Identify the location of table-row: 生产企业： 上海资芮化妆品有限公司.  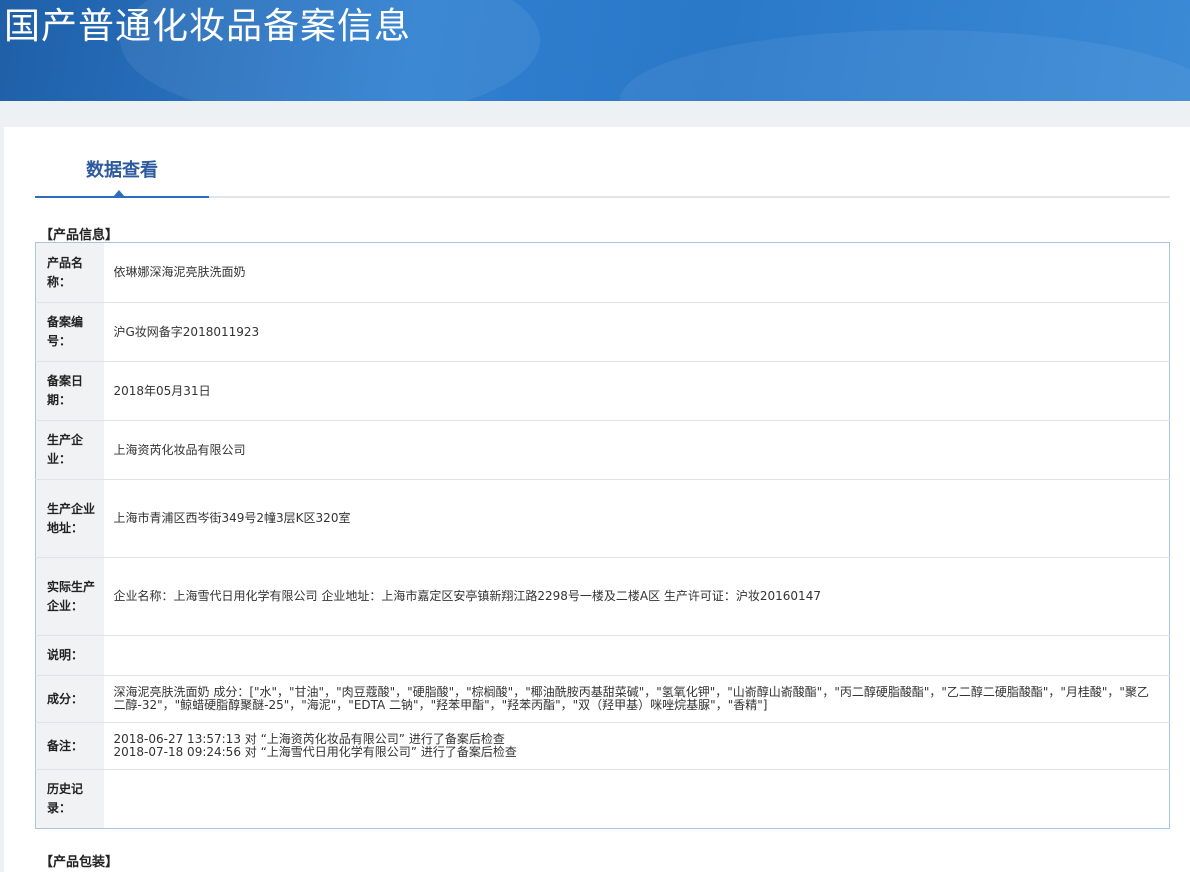
(602, 450).